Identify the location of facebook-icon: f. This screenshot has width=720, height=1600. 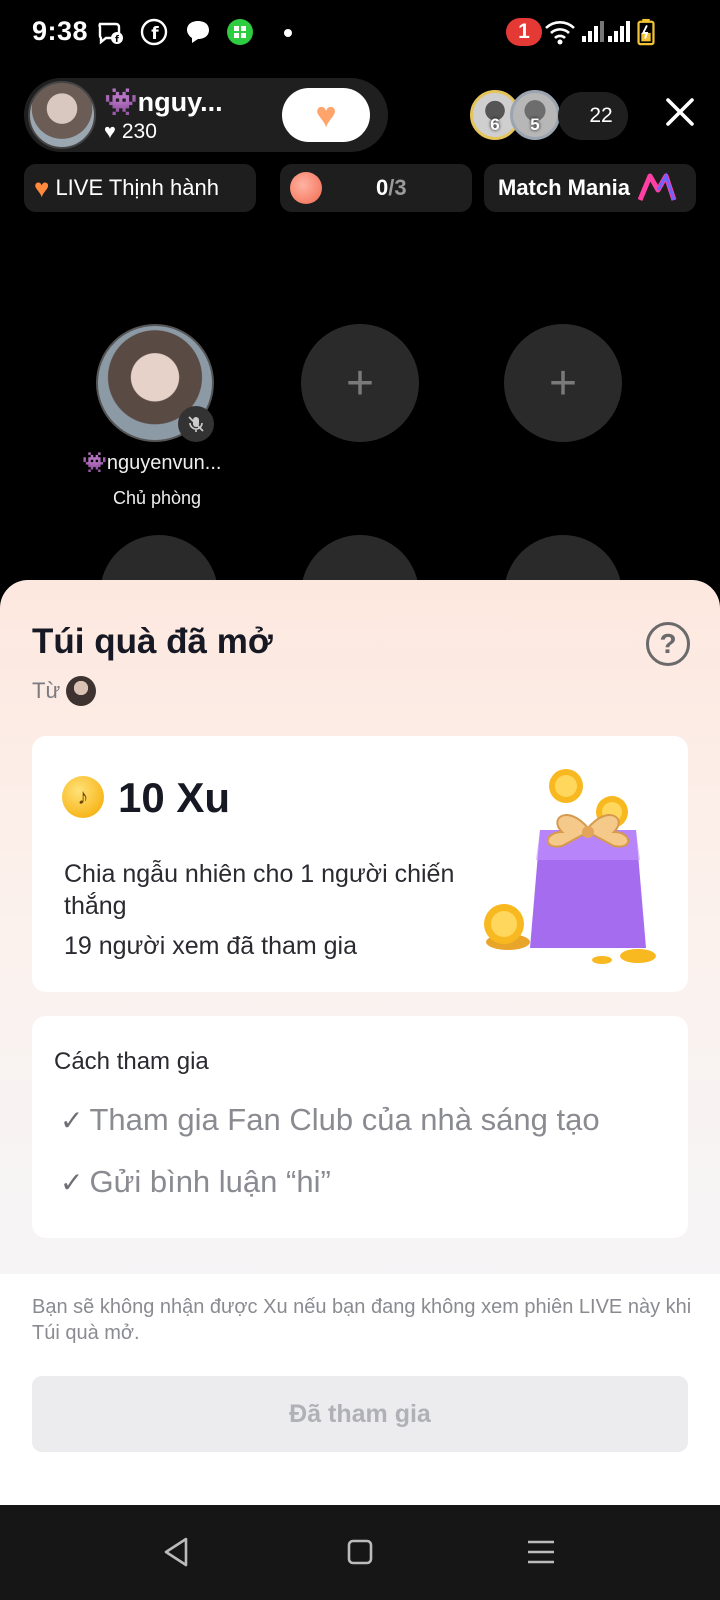
(154, 32).